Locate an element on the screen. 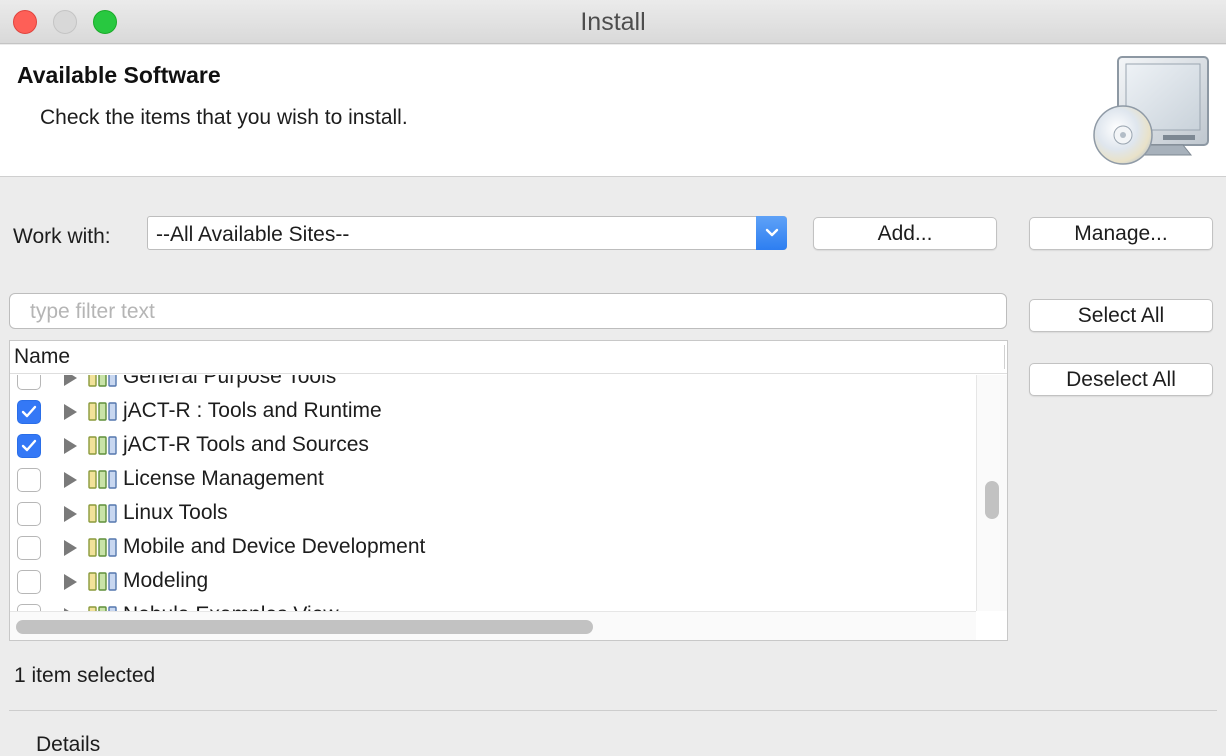 This screenshot has width=1226, height=756. tree-row: Modeling is located at coordinates (493, 582).